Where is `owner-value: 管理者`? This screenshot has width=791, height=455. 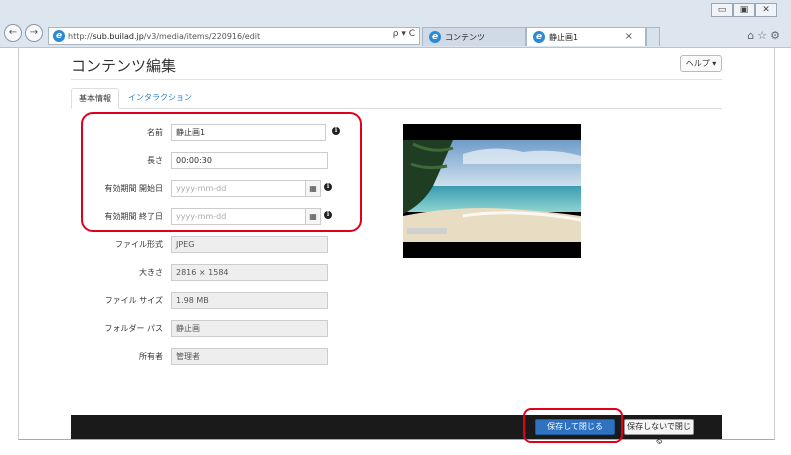 owner-value: 管理者 is located at coordinates (249, 356).